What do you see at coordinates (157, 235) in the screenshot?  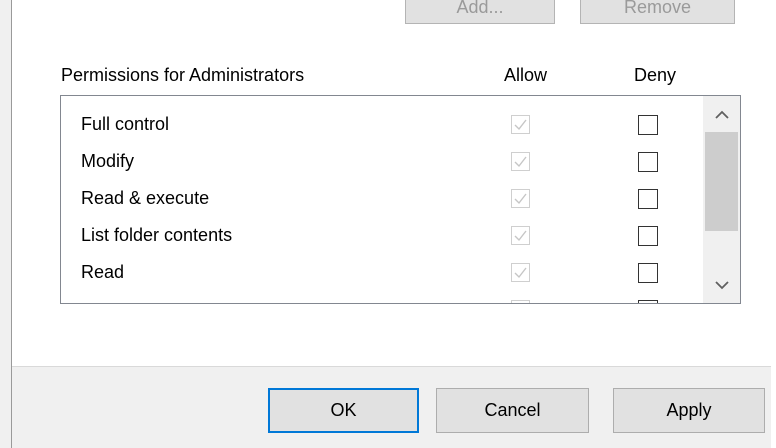 I see `permission-label: List folder contents` at bounding box center [157, 235].